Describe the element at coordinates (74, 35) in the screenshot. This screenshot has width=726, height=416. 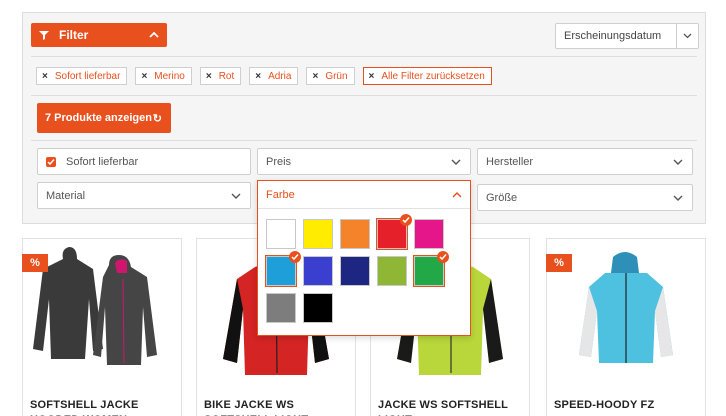
I see `filter-toggle-label: Filter` at that location.